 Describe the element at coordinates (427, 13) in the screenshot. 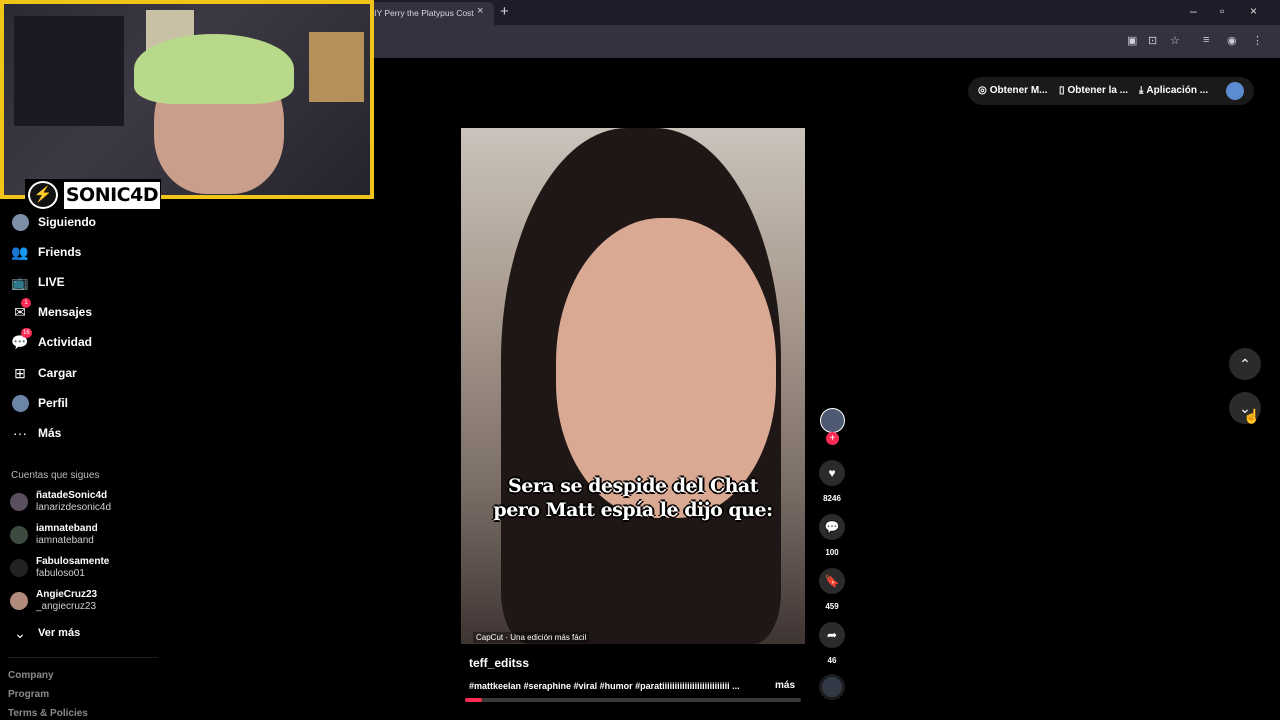

I see `browser-tab: DIY Perry the Platypus Cost` at that location.